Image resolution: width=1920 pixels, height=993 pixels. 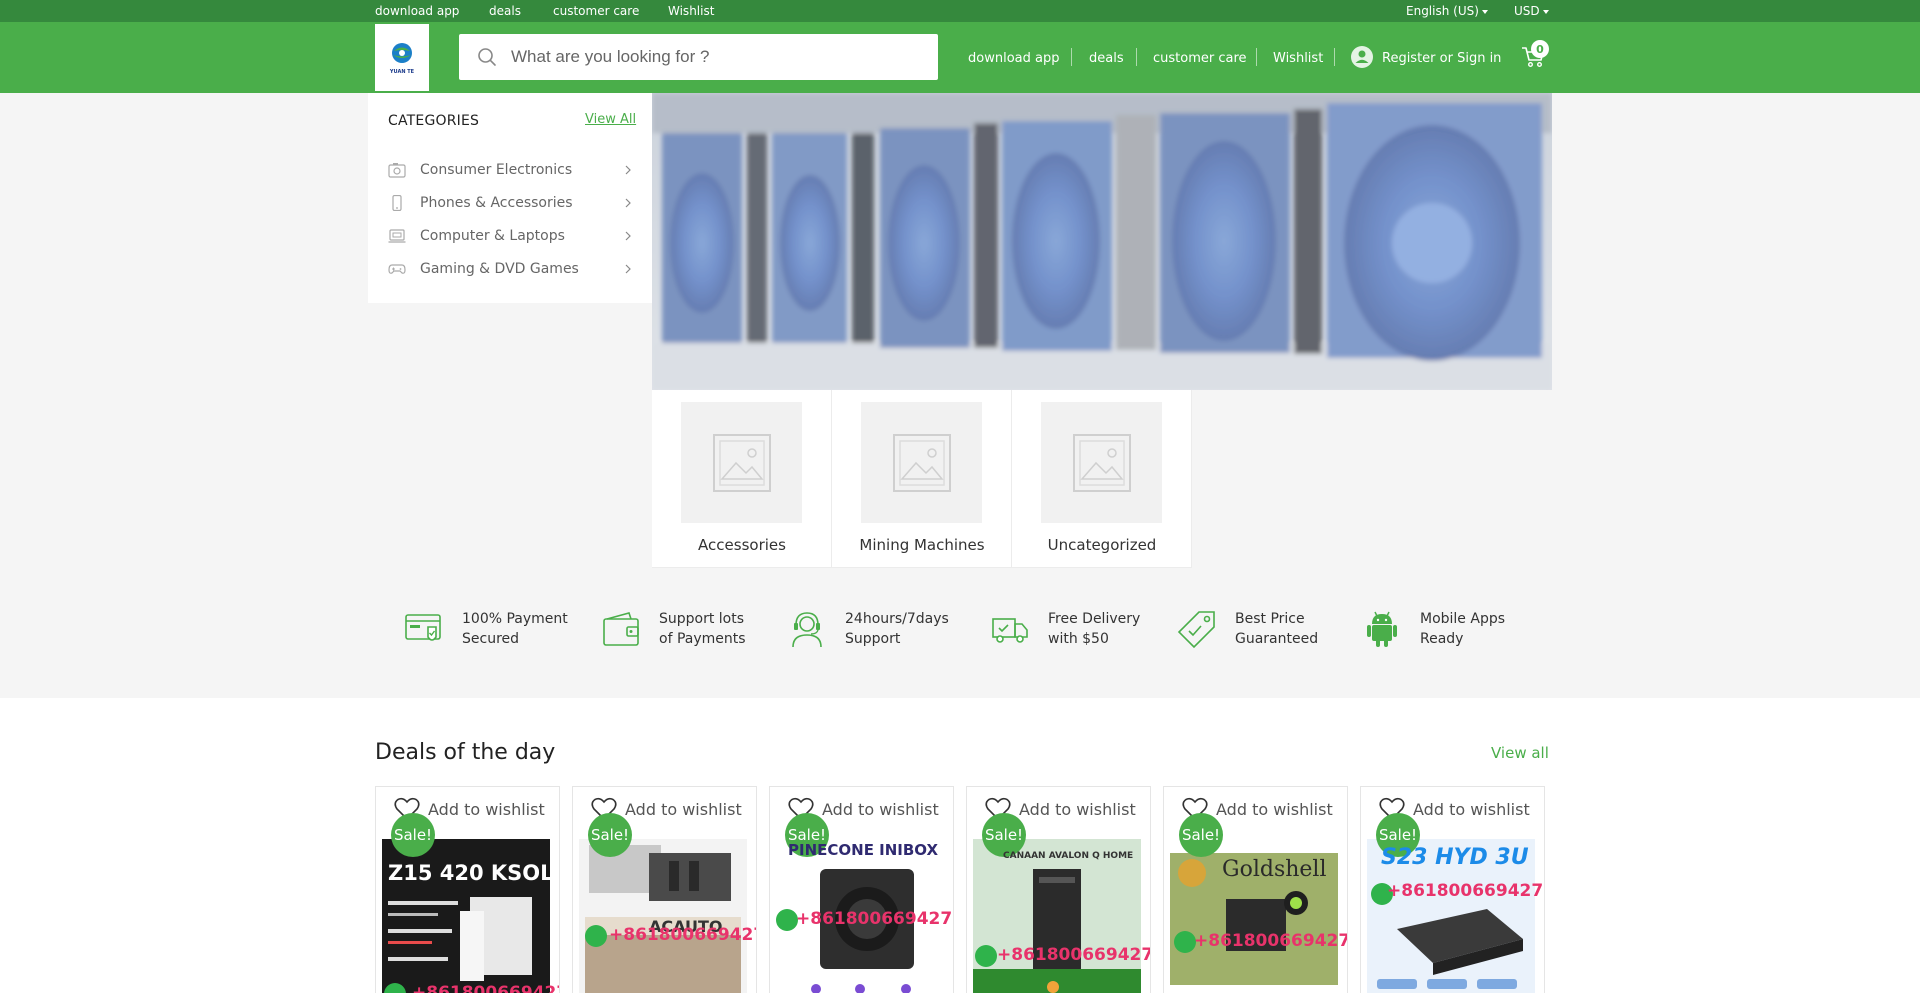 What do you see at coordinates (496, 170) in the screenshot?
I see `category-label: Consumer Electronics` at bounding box center [496, 170].